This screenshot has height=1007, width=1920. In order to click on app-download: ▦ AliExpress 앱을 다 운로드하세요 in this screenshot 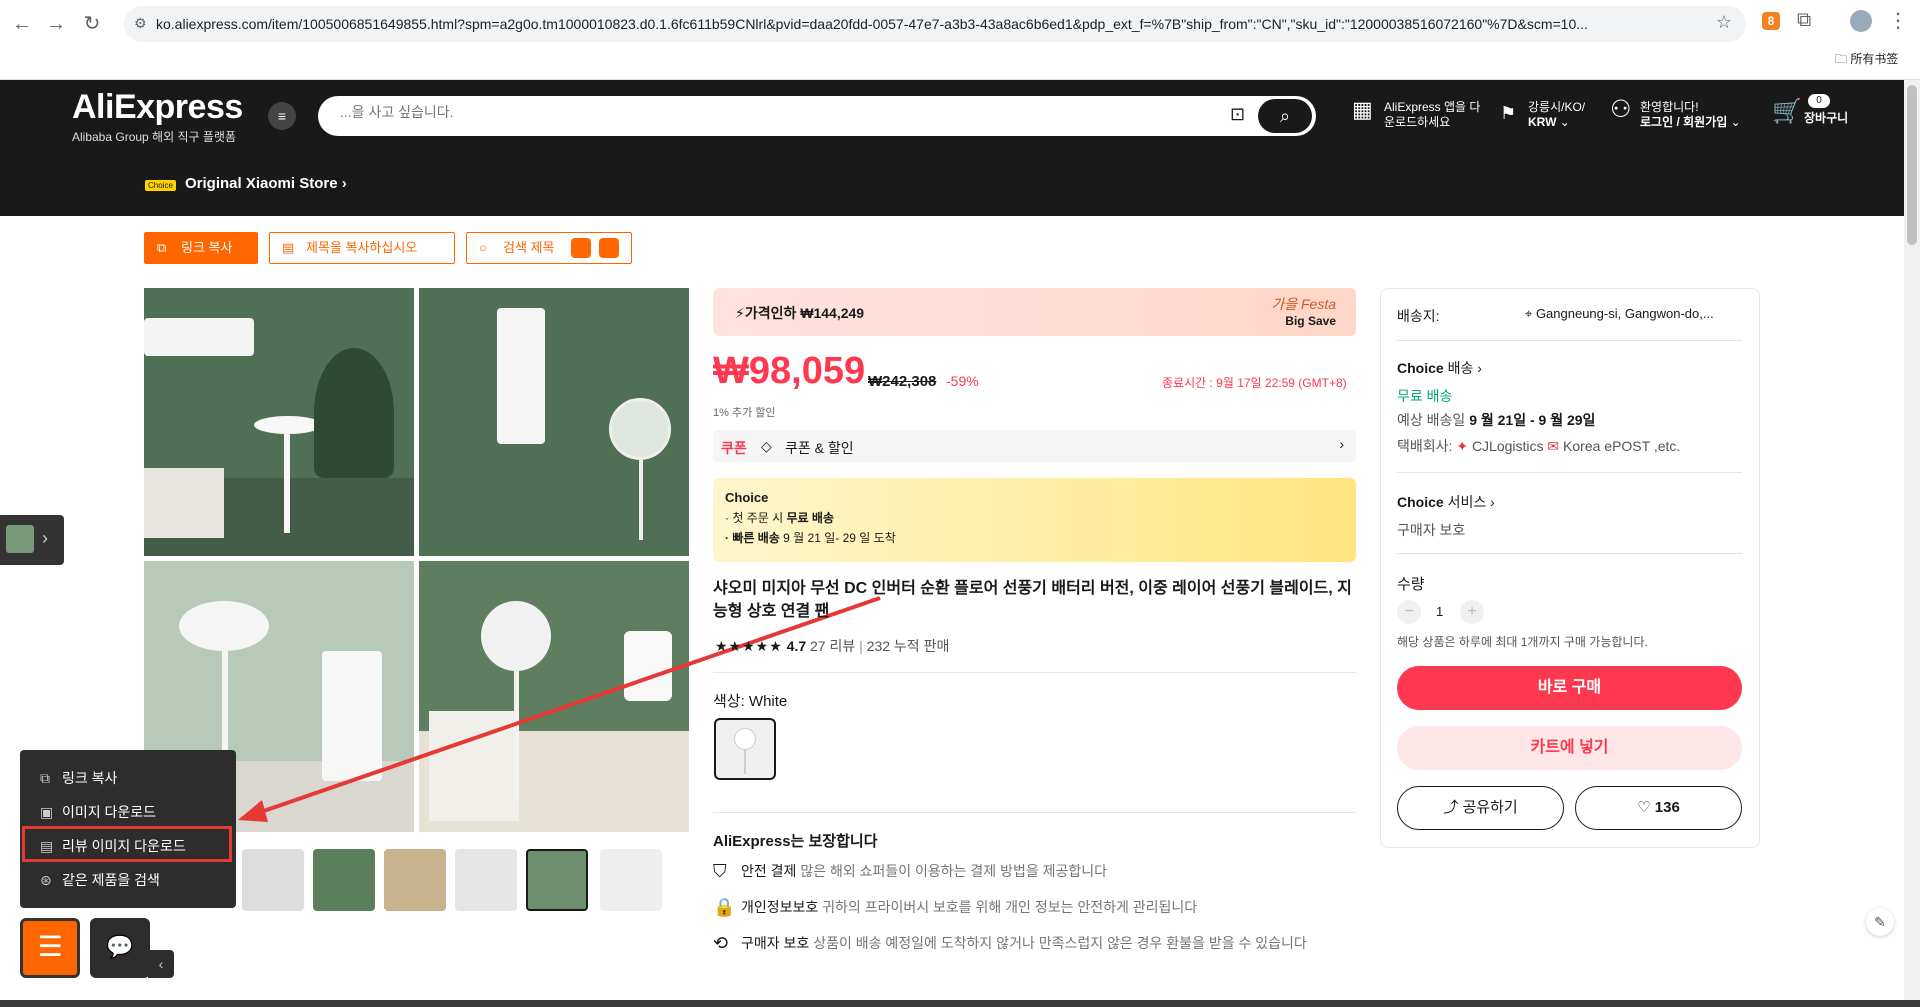, I will do `click(1416, 114)`.